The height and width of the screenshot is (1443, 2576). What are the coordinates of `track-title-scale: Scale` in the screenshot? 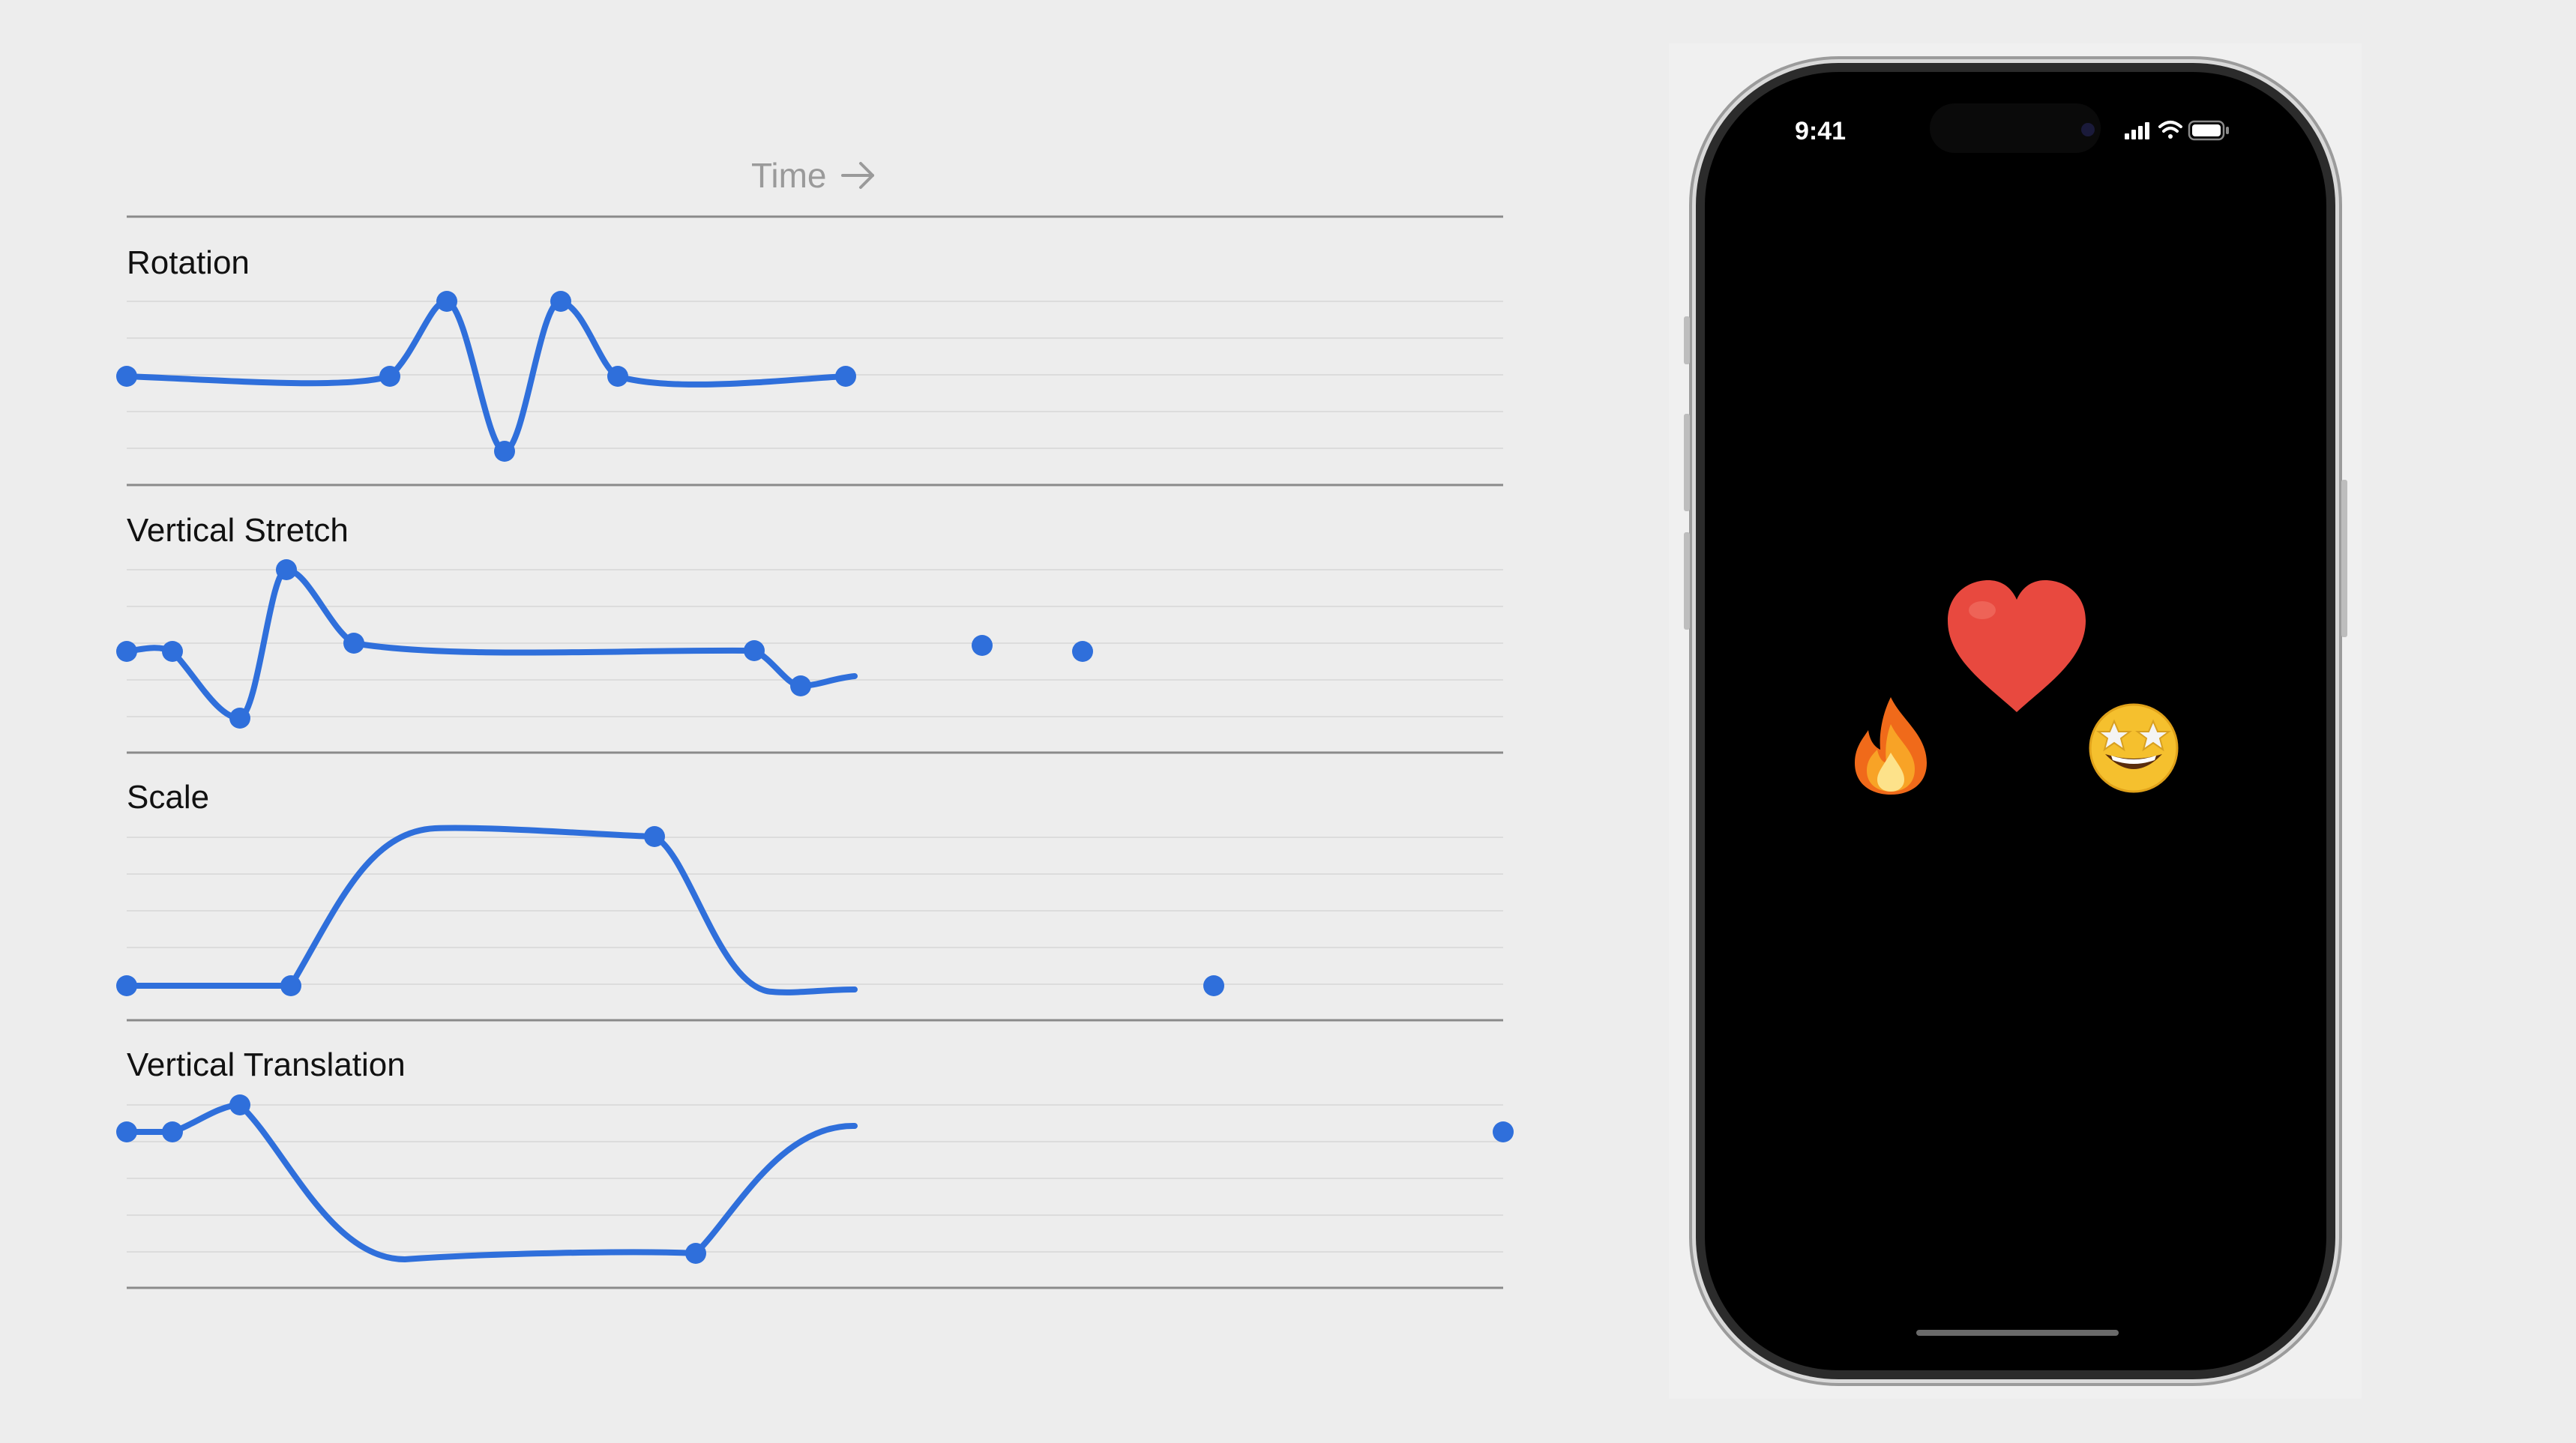 It's located at (168, 797).